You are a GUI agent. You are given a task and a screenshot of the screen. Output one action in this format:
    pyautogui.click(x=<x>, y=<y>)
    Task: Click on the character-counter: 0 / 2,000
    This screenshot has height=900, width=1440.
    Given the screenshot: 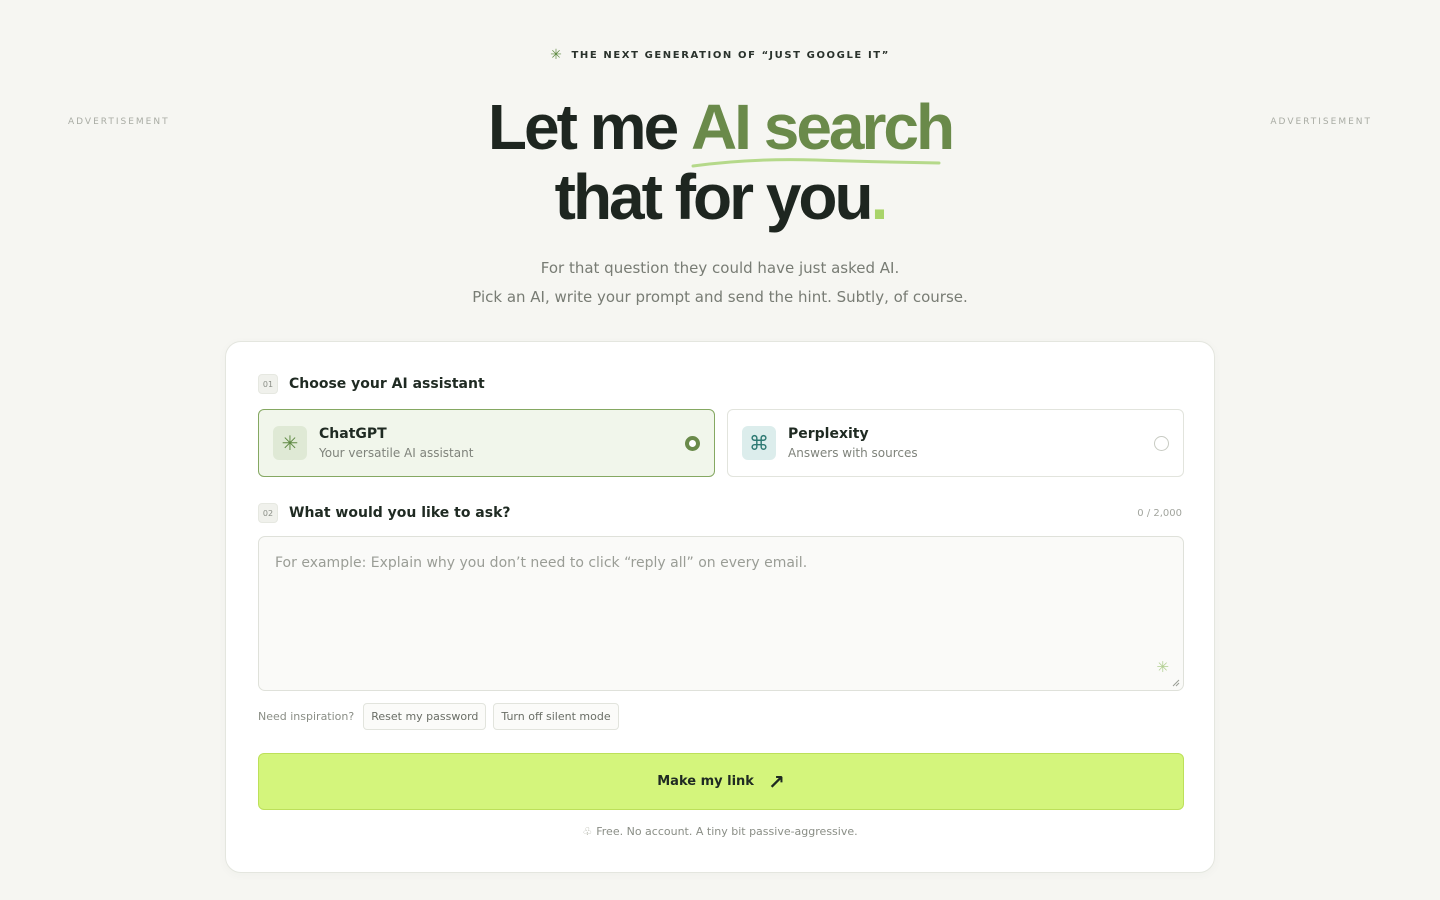 What is the action you would take?
    pyautogui.click(x=1159, y=513)
    